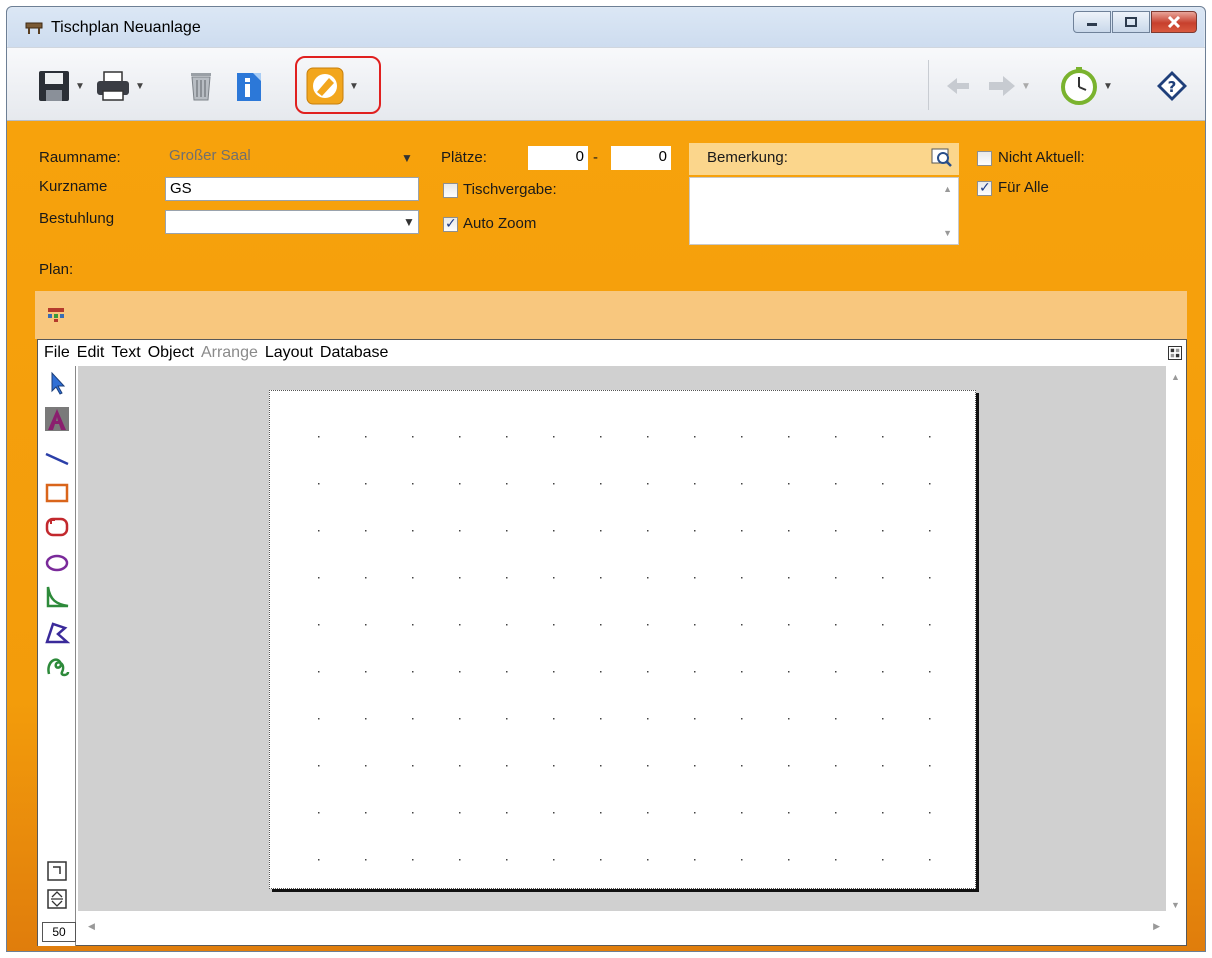  Describe the element at coordinates (1026, 86) in the screenshot. I see `forward-dropdown-icon: ▼` at that location.